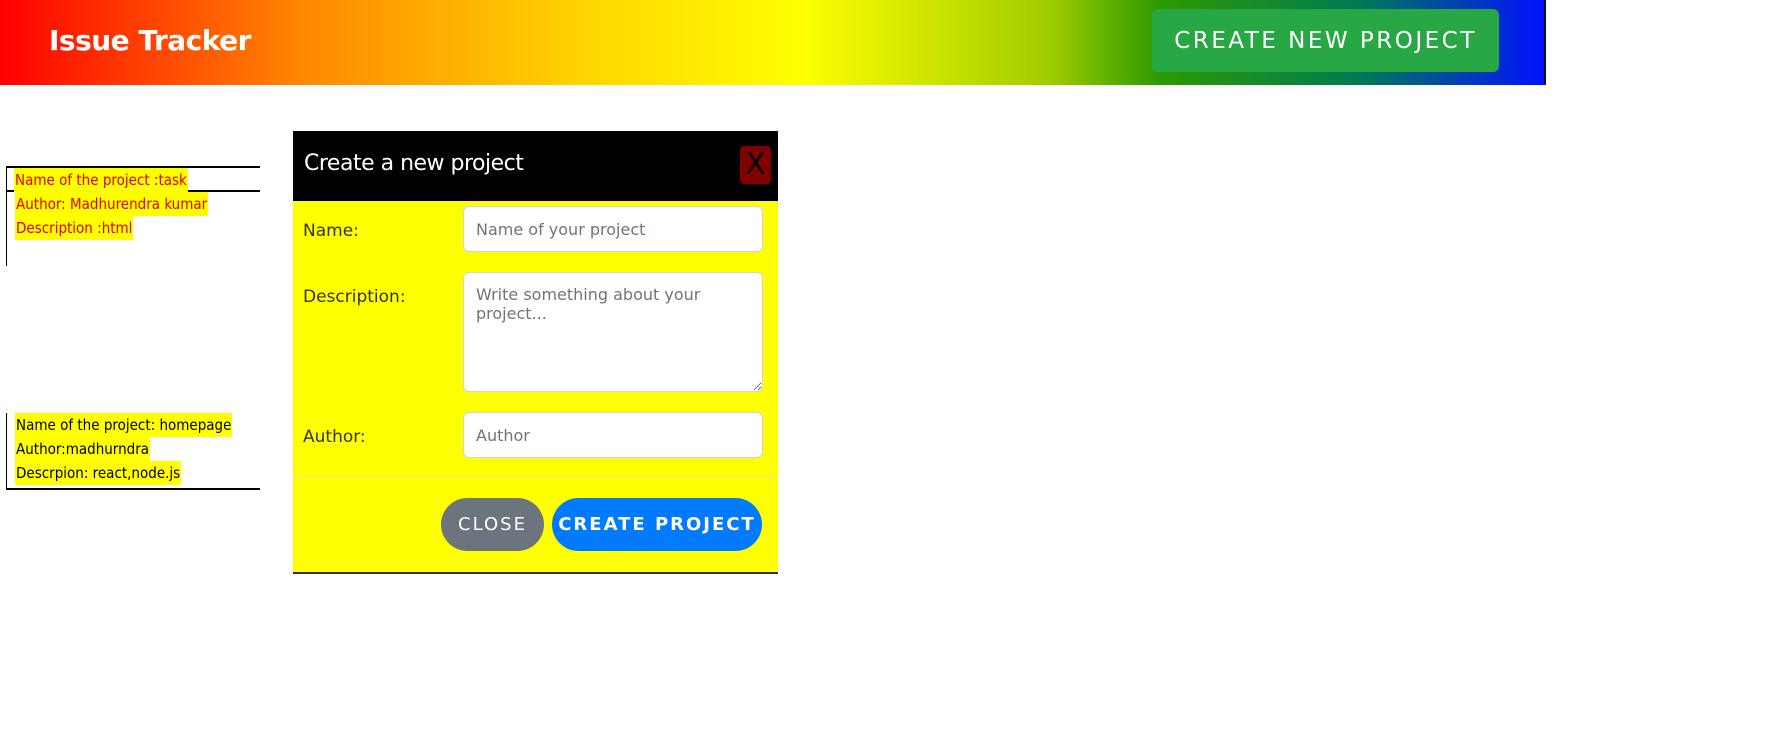 The width and height of the screenshot is (1779, 747). What do you see at coordinates (773, 42) in the screenshot?
I see `app-header: Issue Tracker CREATE NEW PROJECT` at bounding box center [773, 42].